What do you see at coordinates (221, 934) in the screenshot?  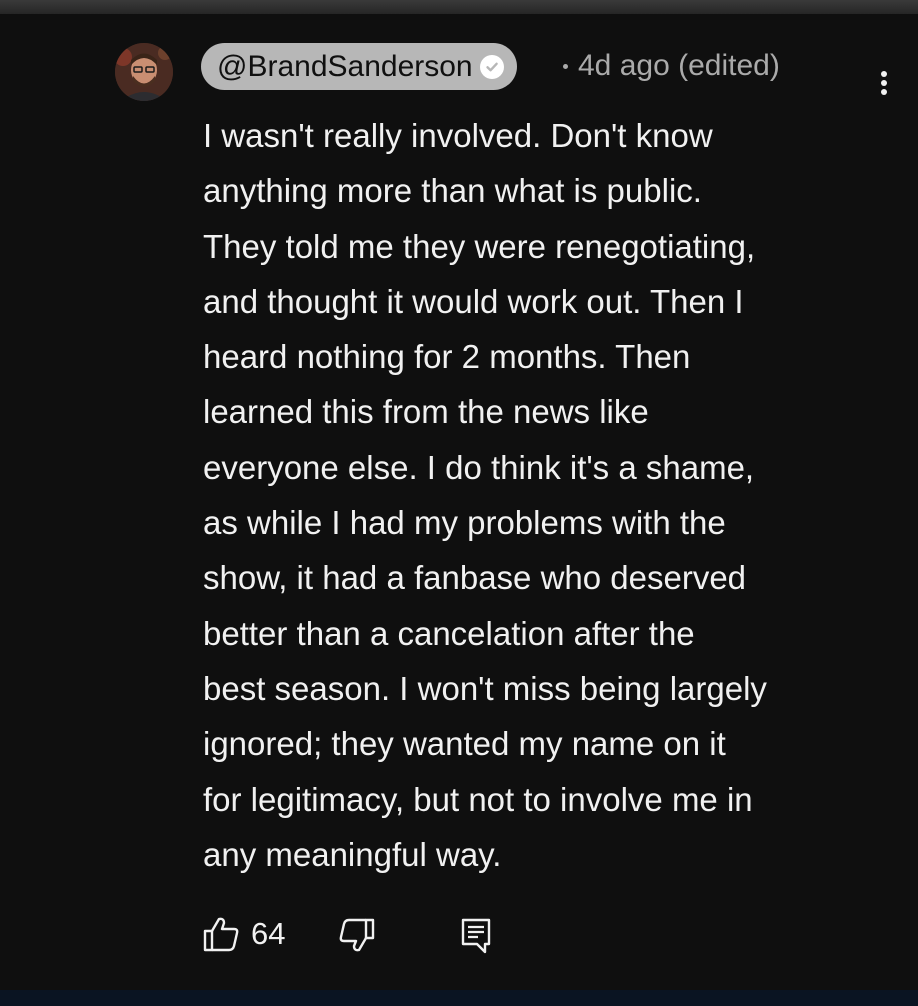 I see `thumb-up-icon` at bounding box center [221, 934].